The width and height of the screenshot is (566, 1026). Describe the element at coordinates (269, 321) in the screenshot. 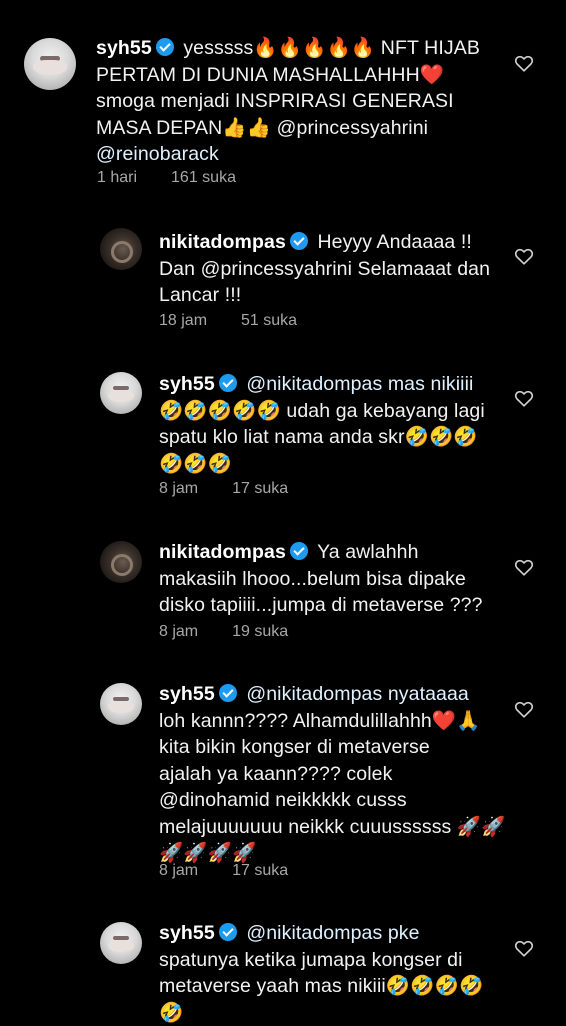

I see `likes-count: 51 suka` at that location.